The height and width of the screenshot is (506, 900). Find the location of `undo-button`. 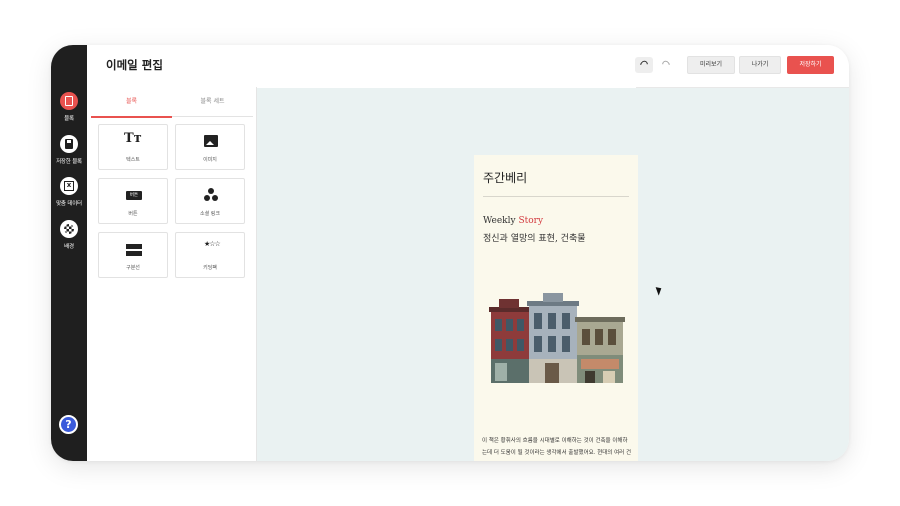

undo-button is located at coordinates (644, 65).